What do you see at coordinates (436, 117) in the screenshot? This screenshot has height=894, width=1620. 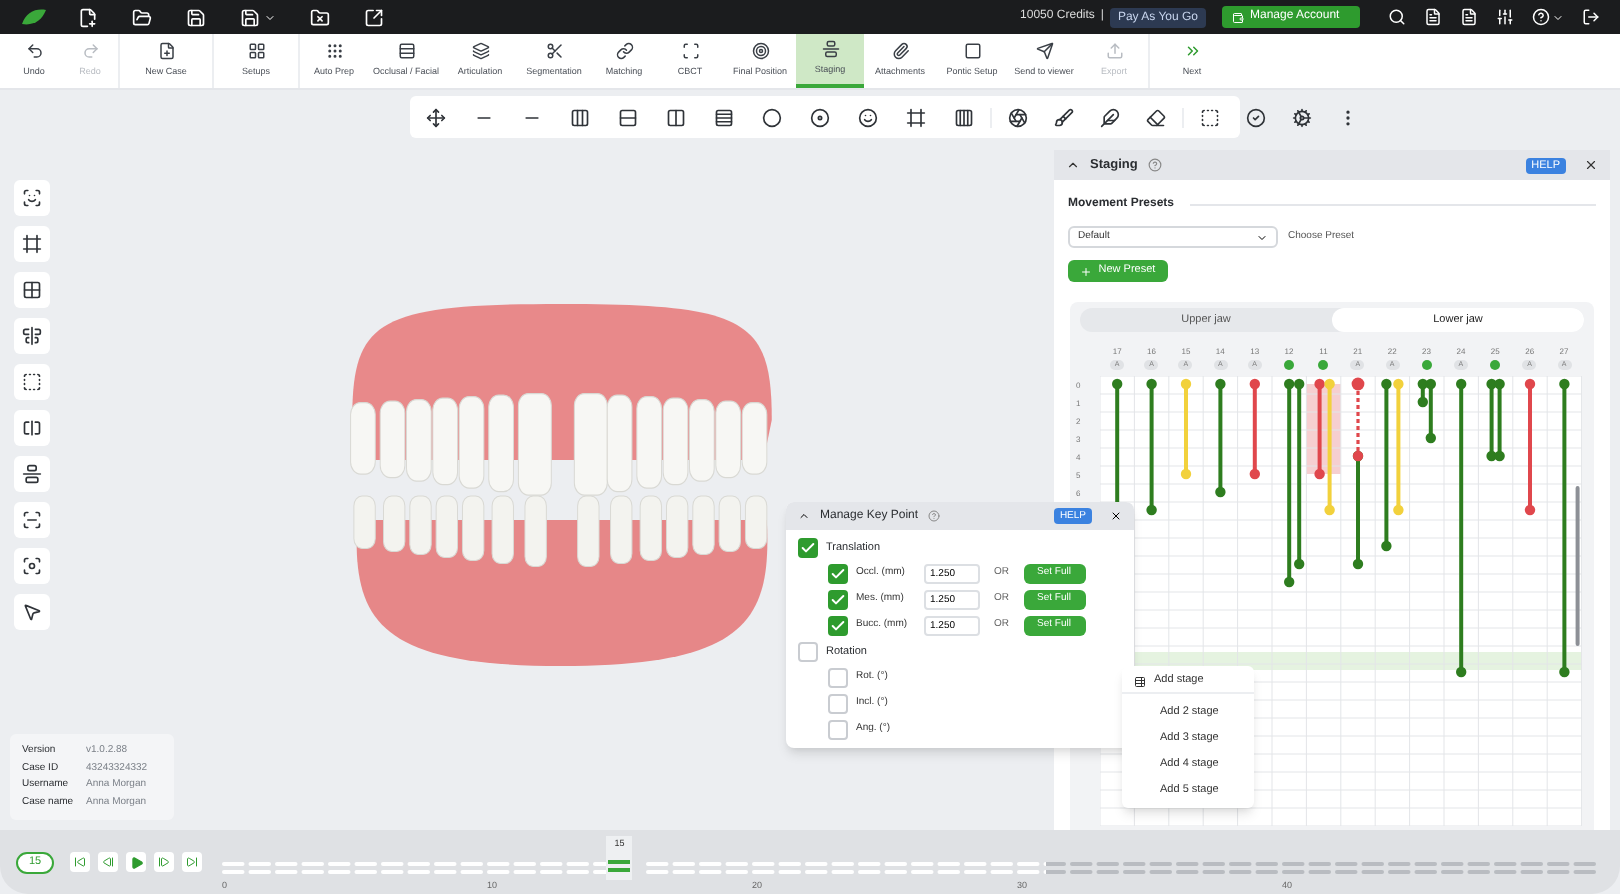 I see `move-icon` at bounding box center [436, 117].